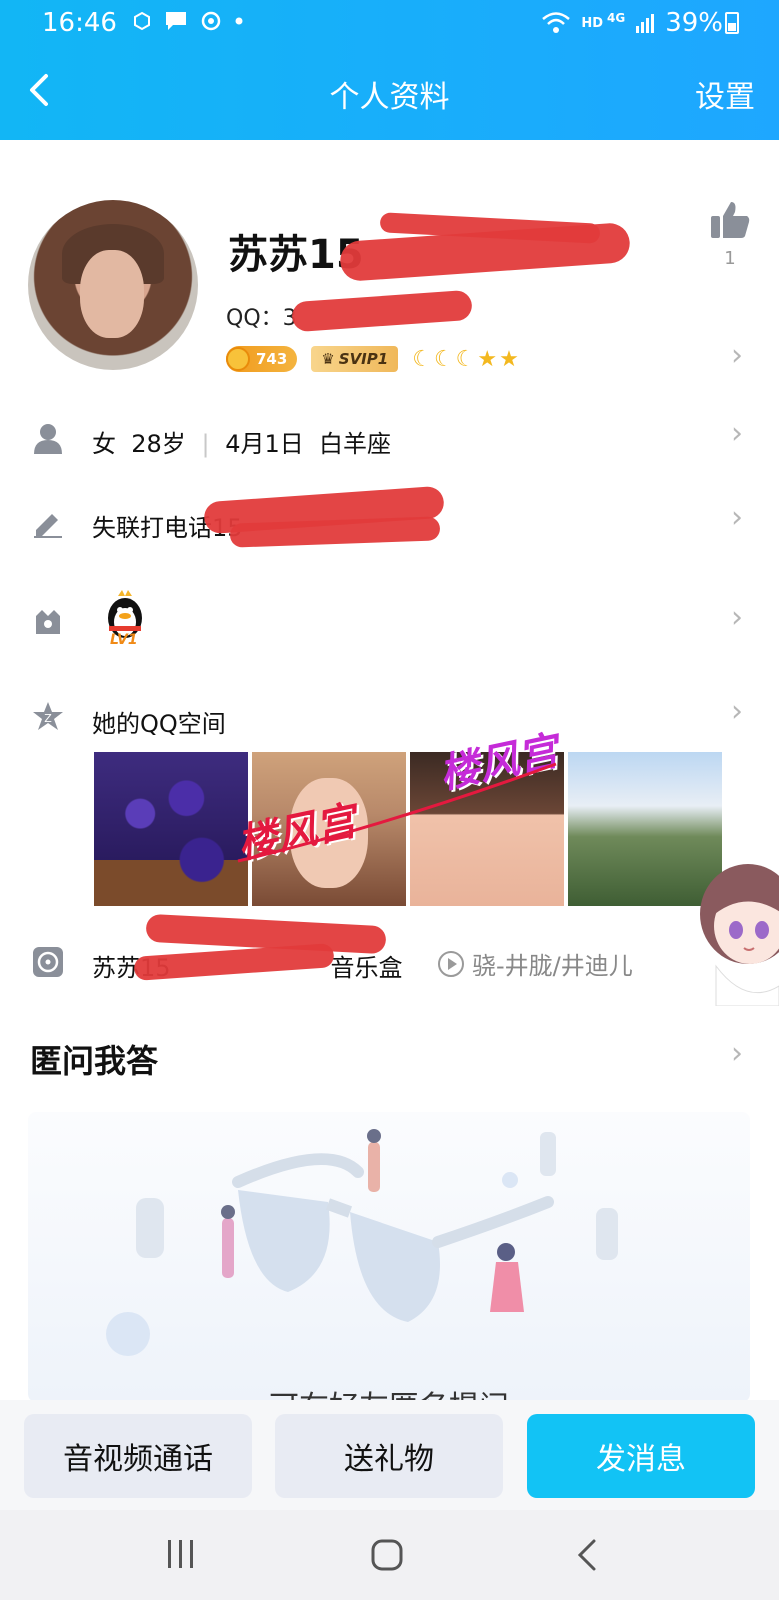  Describe the element at coordinates (389, 621) in the screenshot. I see `penguin-row: LV1 ›` at that location.